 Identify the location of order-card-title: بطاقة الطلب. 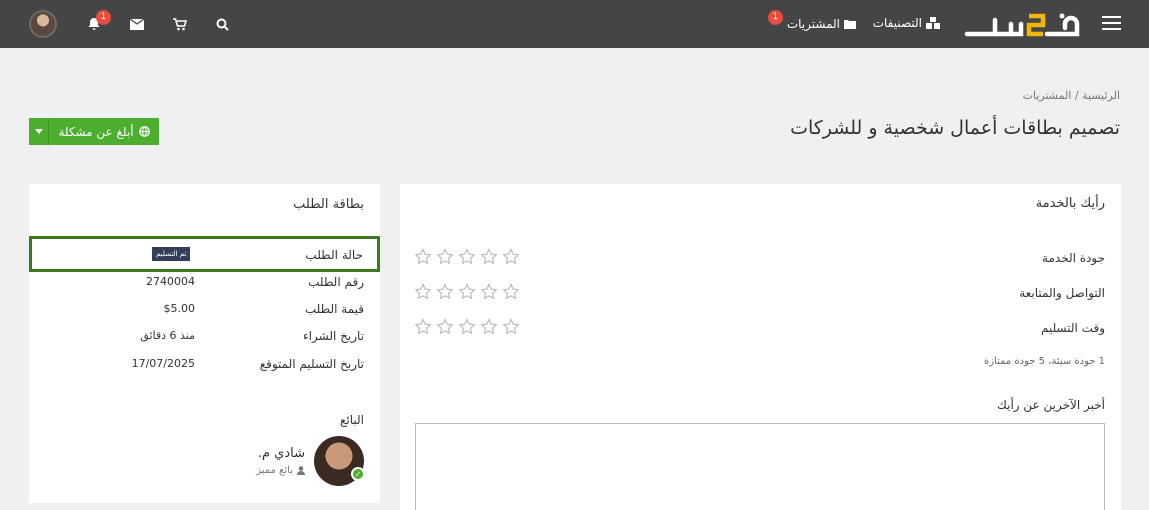
(328, 204).